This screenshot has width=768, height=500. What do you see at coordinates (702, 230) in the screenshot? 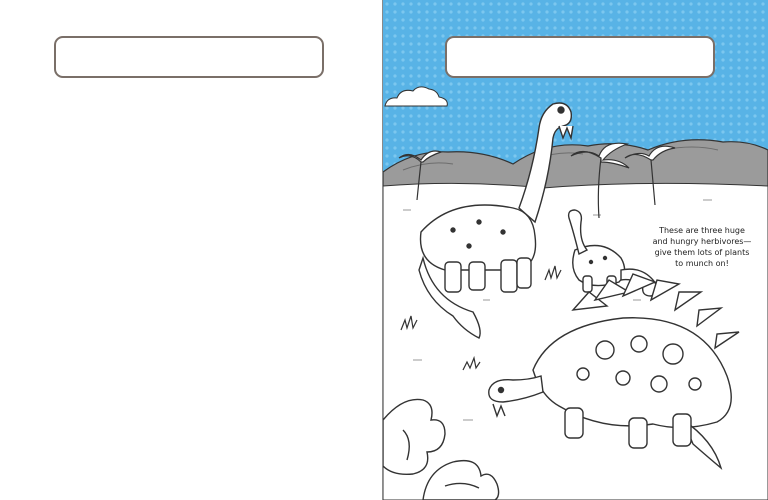
I see `caption-line: These are three huge` at bounding box center [702, 230].